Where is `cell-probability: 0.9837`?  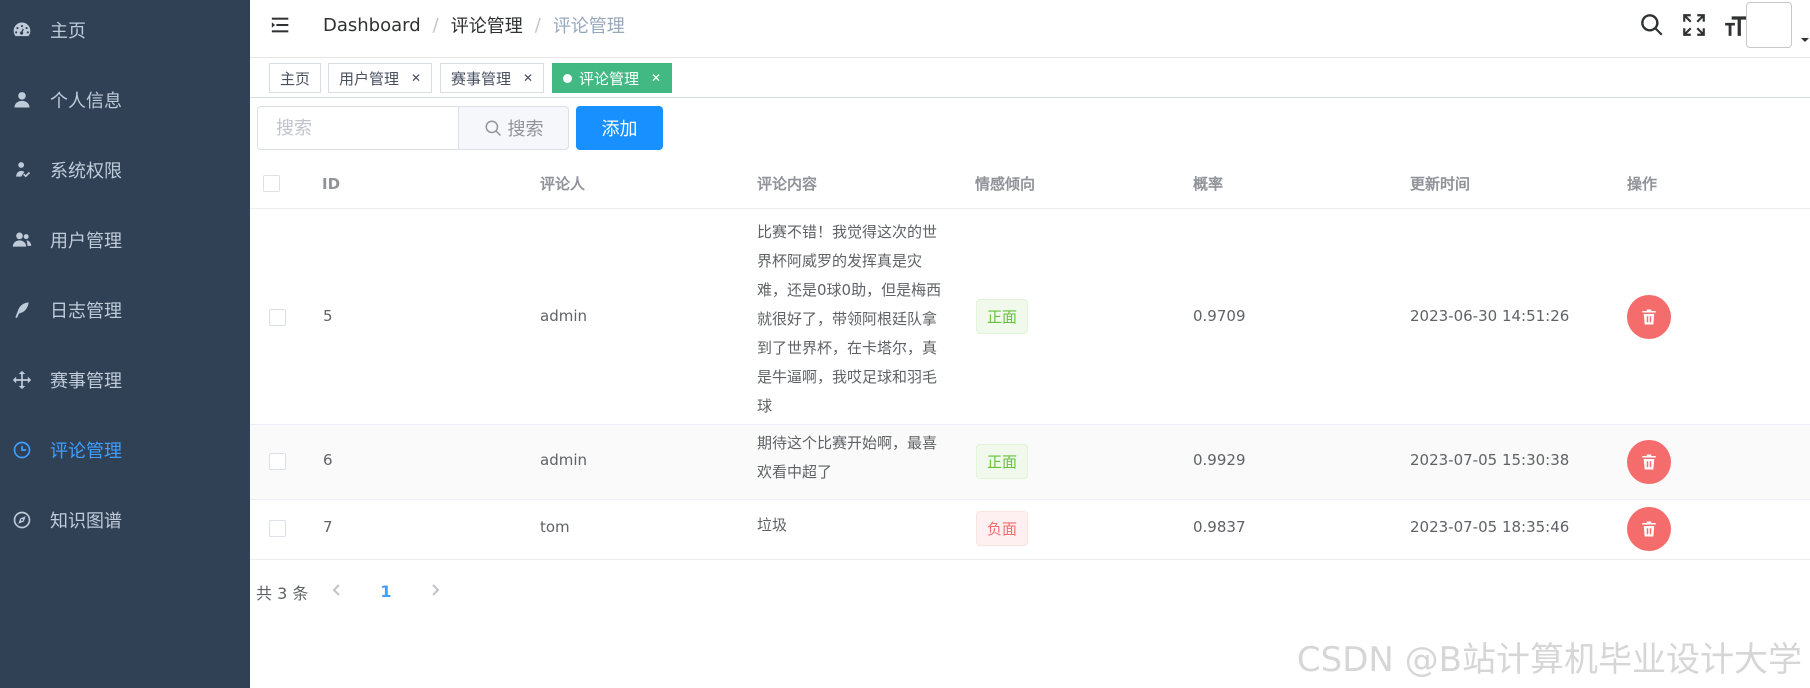 cell-probability: 0.9837 is located at coordinates (1219, 527).